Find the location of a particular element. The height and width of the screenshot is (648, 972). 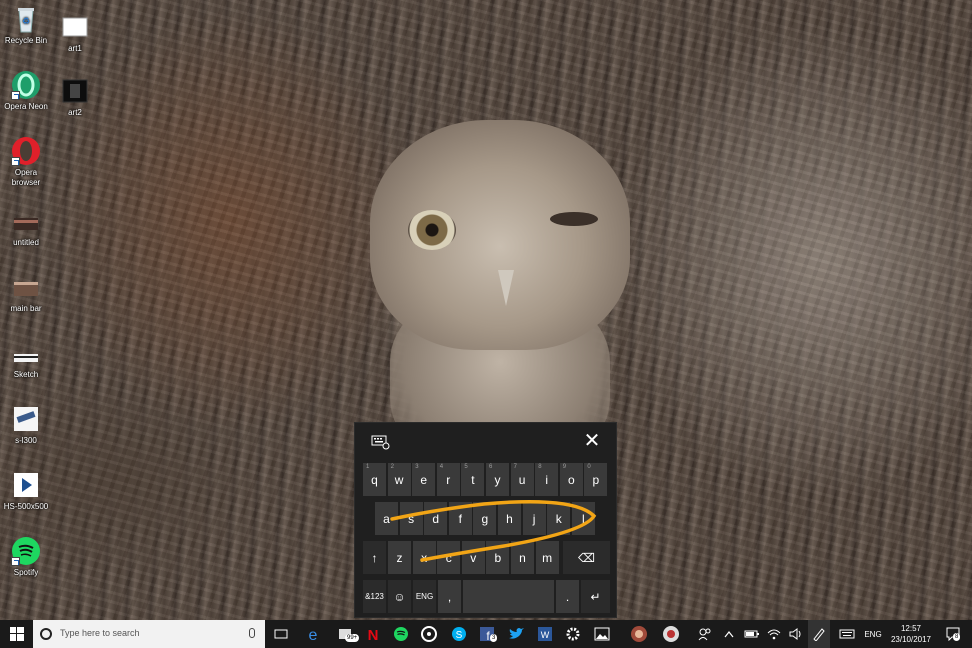

keyboard-settings-icon is located at coordinates (381, 442).